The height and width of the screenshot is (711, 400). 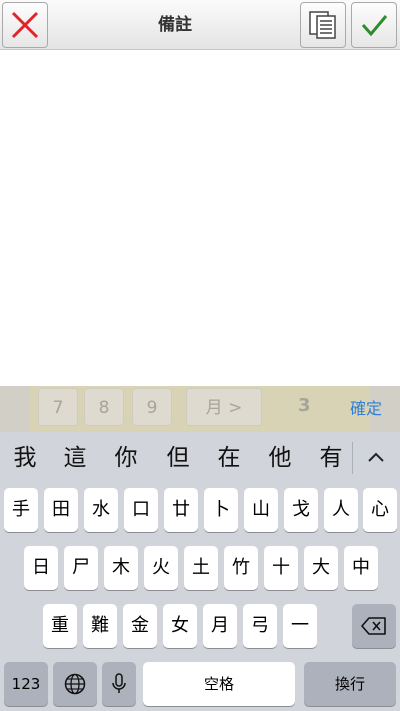 I want to click on documents-icon, so click(x=322, y=25).